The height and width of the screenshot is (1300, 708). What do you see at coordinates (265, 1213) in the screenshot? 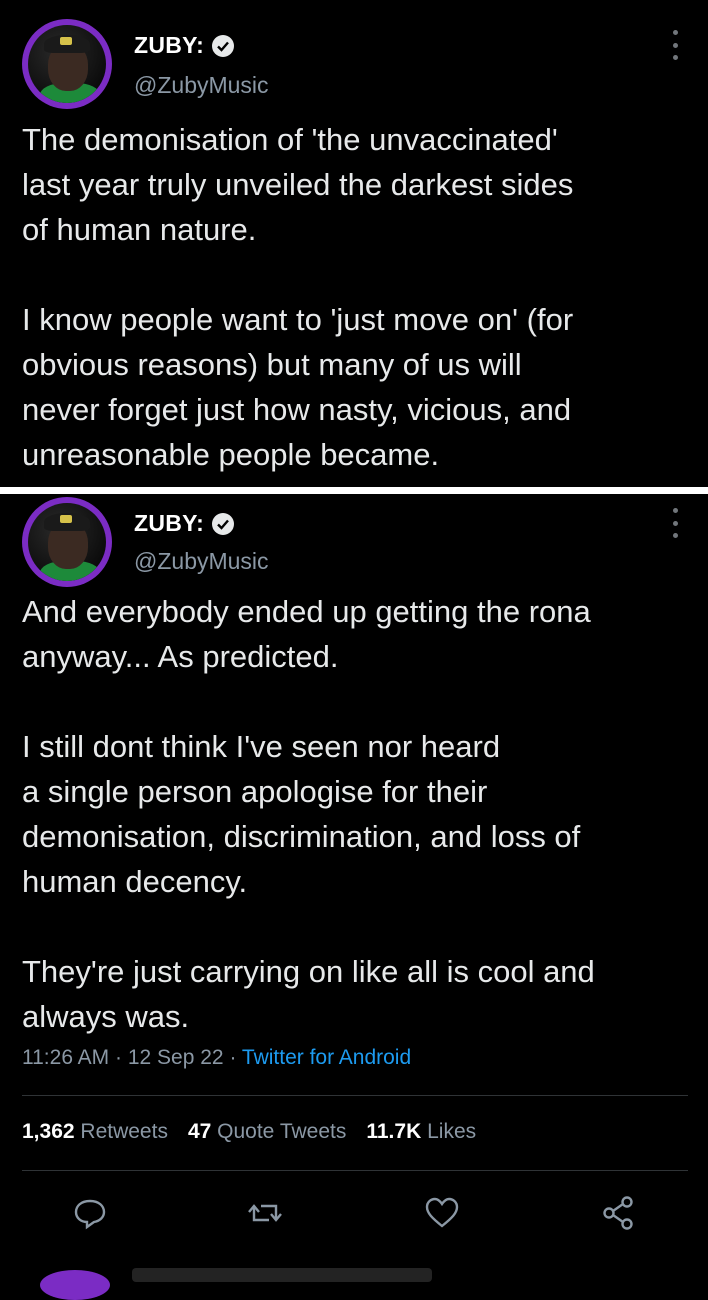
I see `retweet-icon` at bounding box center [265, 1213].